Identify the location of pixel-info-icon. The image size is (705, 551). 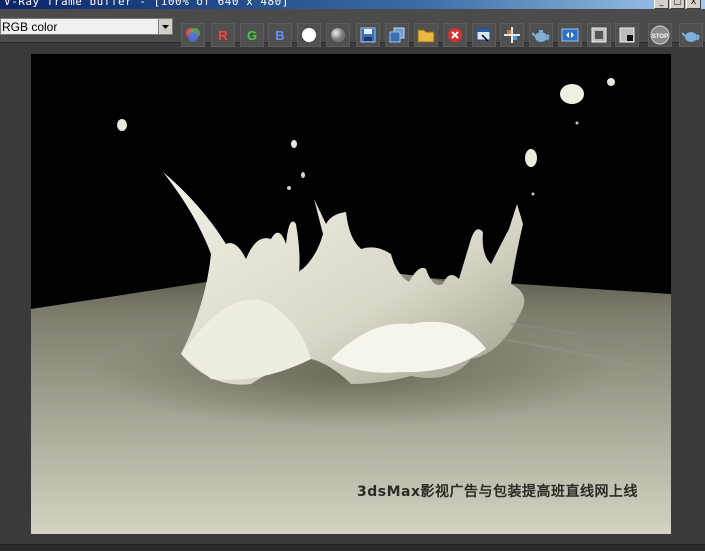
(627, 35).